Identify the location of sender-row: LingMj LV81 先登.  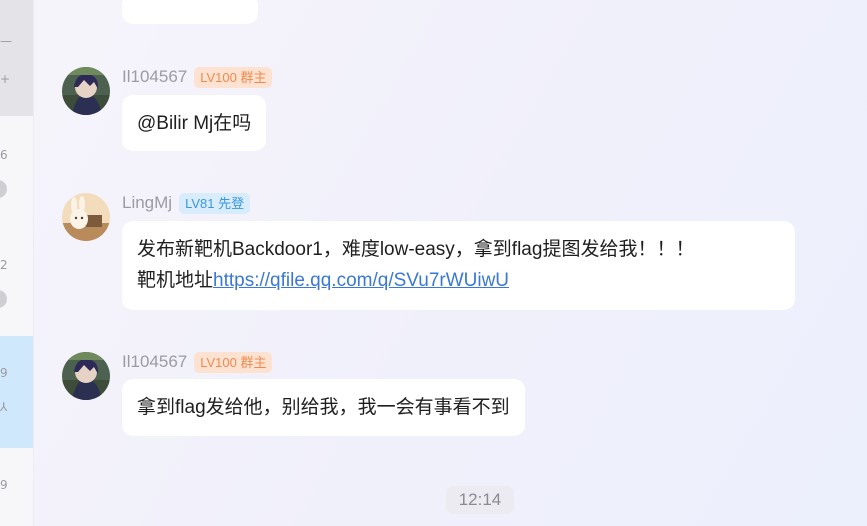
(186, 203).